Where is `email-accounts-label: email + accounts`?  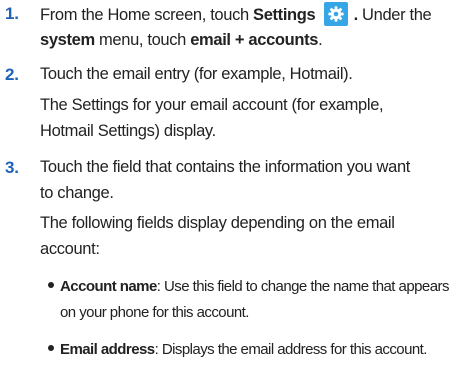
email-accounts-label: email + accounts is located at coordinates (254, 40).